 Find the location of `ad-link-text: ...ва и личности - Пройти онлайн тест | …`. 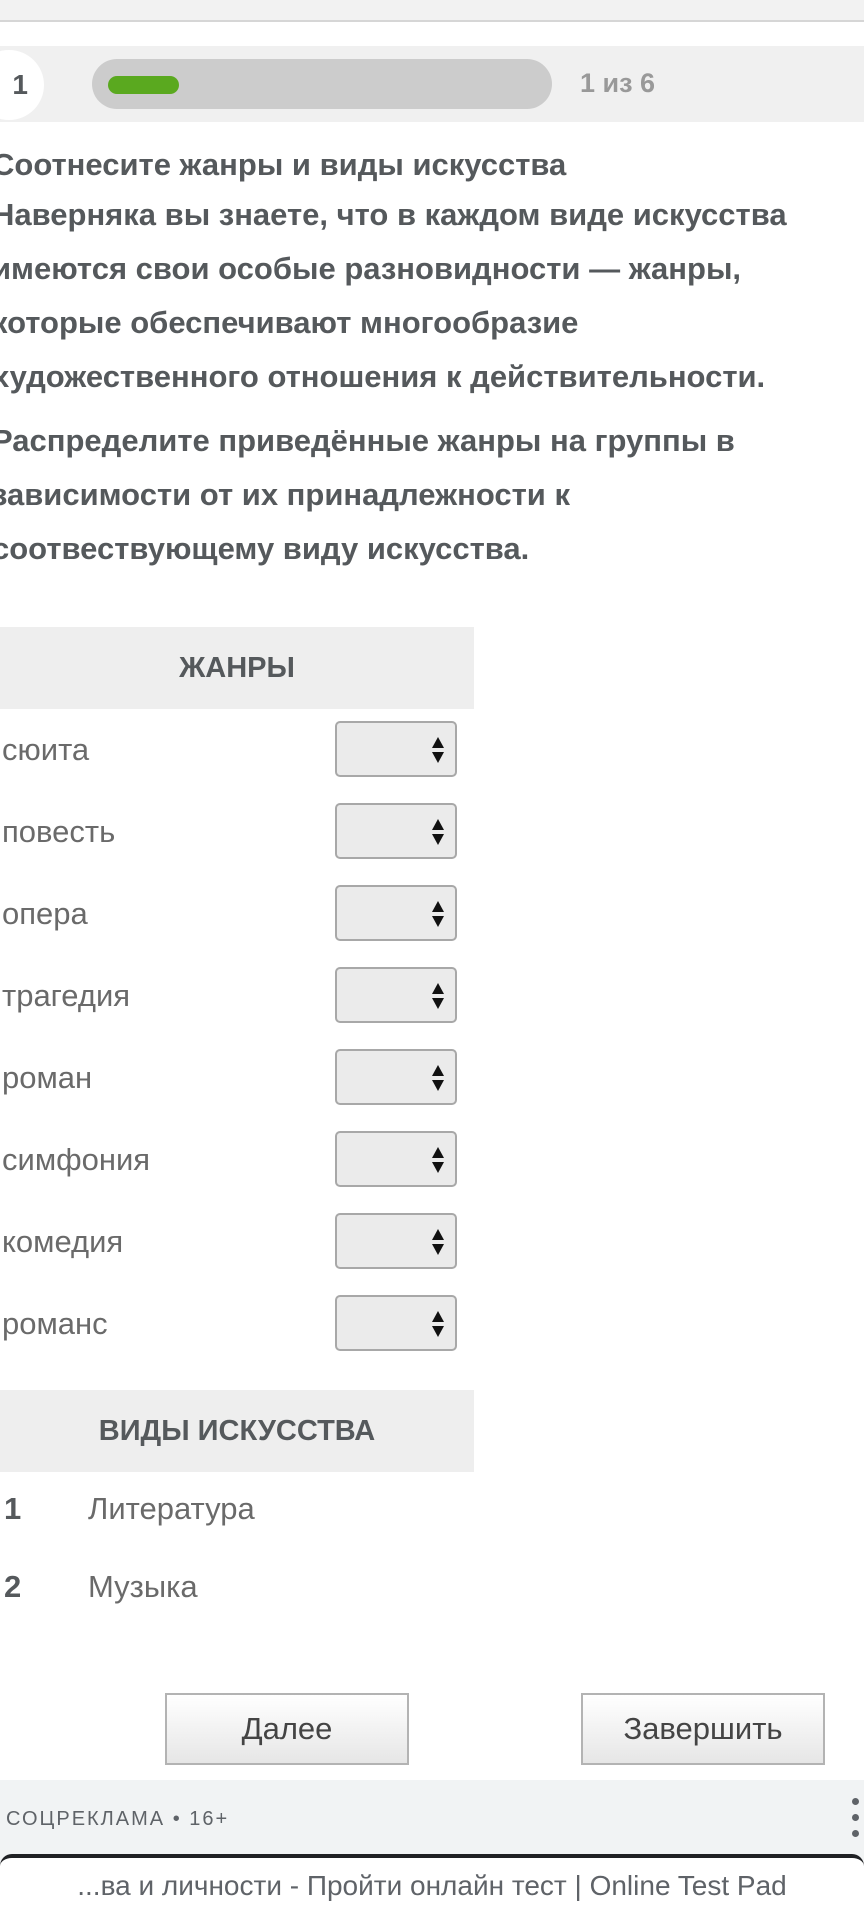

ad-link-text: ...ва и личности - Пройти онлайн тест | … is located at coordinates (432, 1886).